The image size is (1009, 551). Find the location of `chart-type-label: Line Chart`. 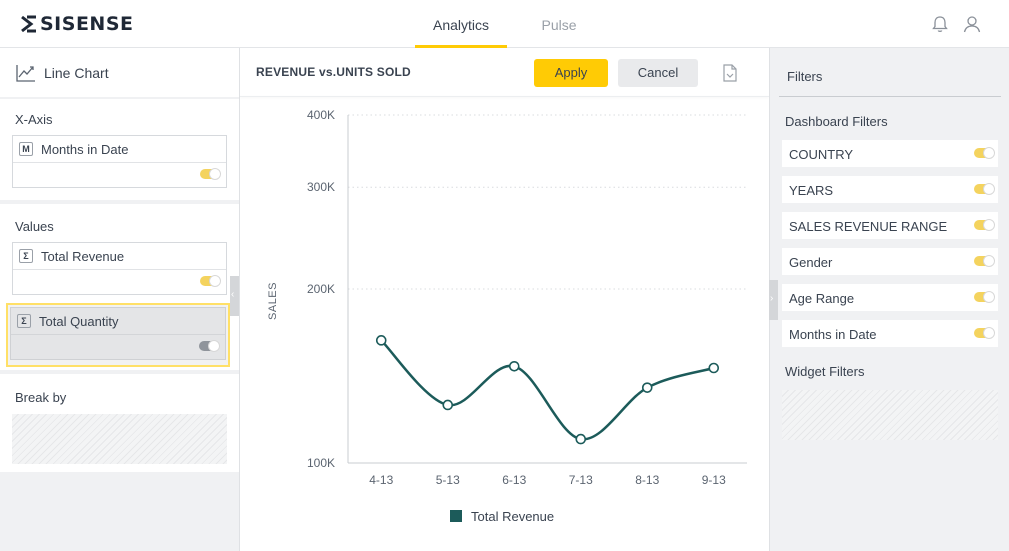

chart-type-label: Line Chart is located at coordinates (76, 72).